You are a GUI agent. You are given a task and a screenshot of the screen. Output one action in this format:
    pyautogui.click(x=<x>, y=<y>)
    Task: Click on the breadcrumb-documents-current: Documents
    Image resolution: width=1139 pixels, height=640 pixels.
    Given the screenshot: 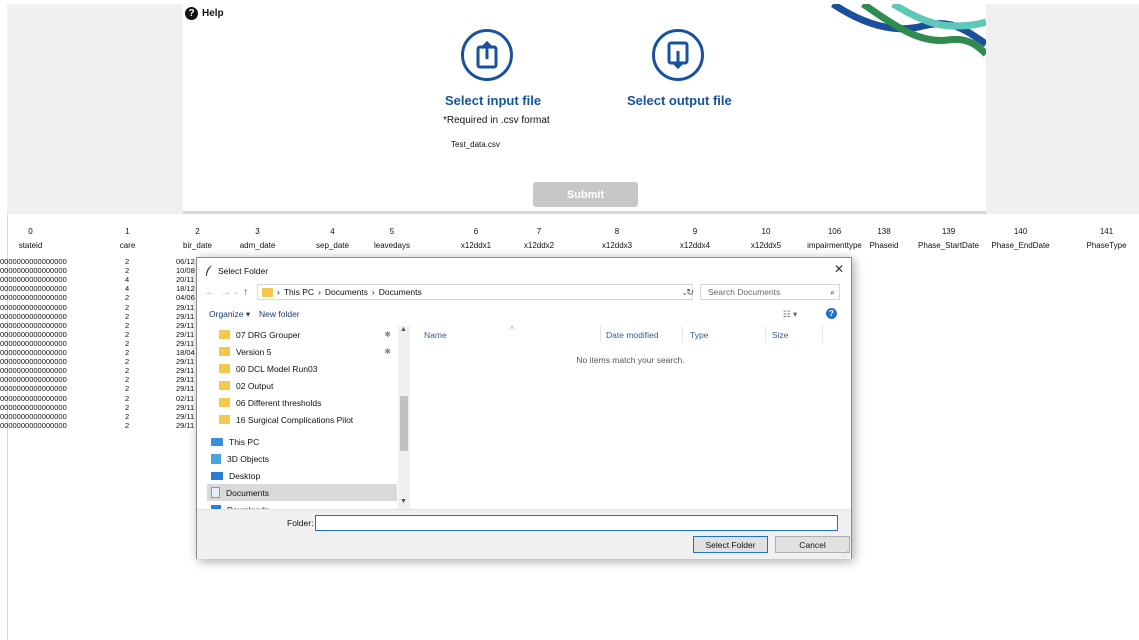 What is the action you would take?
    pyautogui.click(x=400, y=292)
    